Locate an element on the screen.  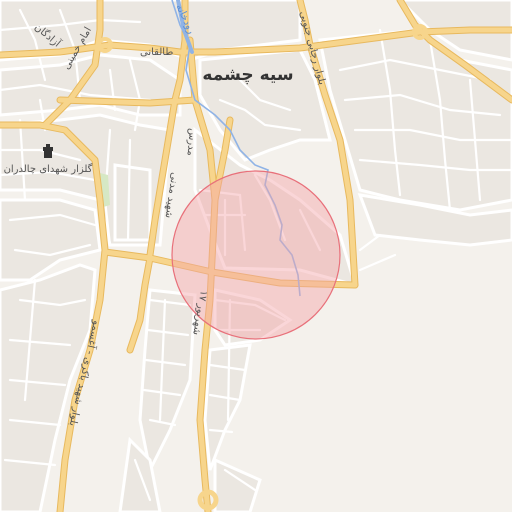
poi-label-golzar: گلزار شهدای چالدران is located at coordinates (48, 169).